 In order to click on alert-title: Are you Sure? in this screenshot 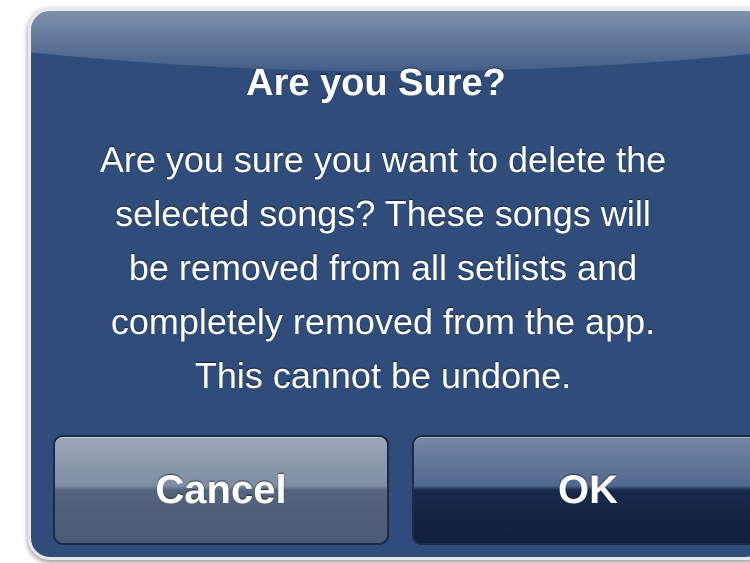, I will do `click(376, 83)`.